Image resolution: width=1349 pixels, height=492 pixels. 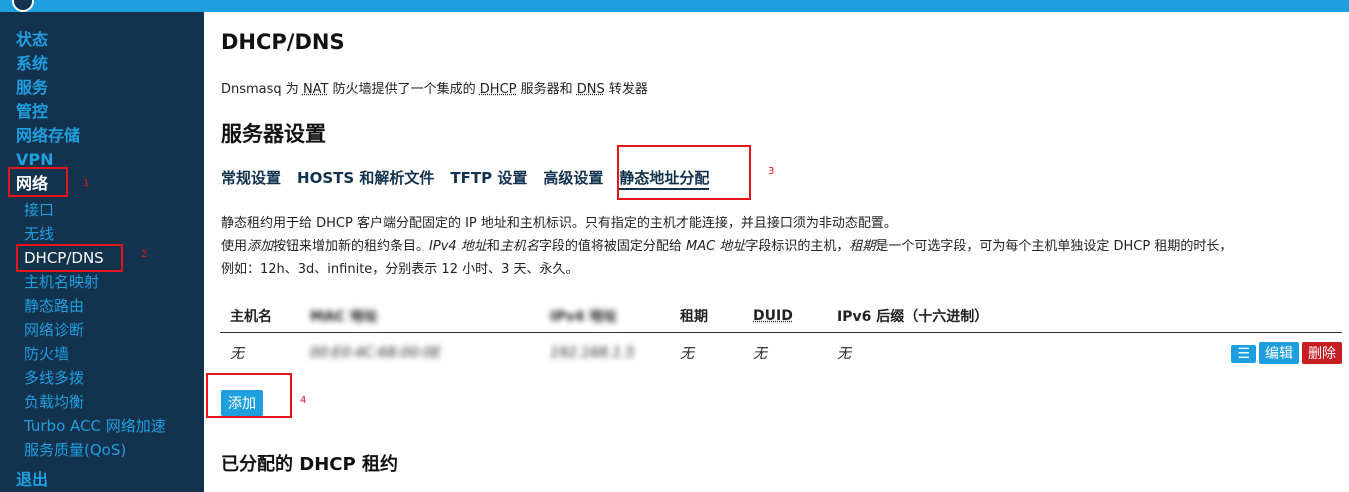 I want to click on tab-general: 常规设置, so click(x=251, y=178).